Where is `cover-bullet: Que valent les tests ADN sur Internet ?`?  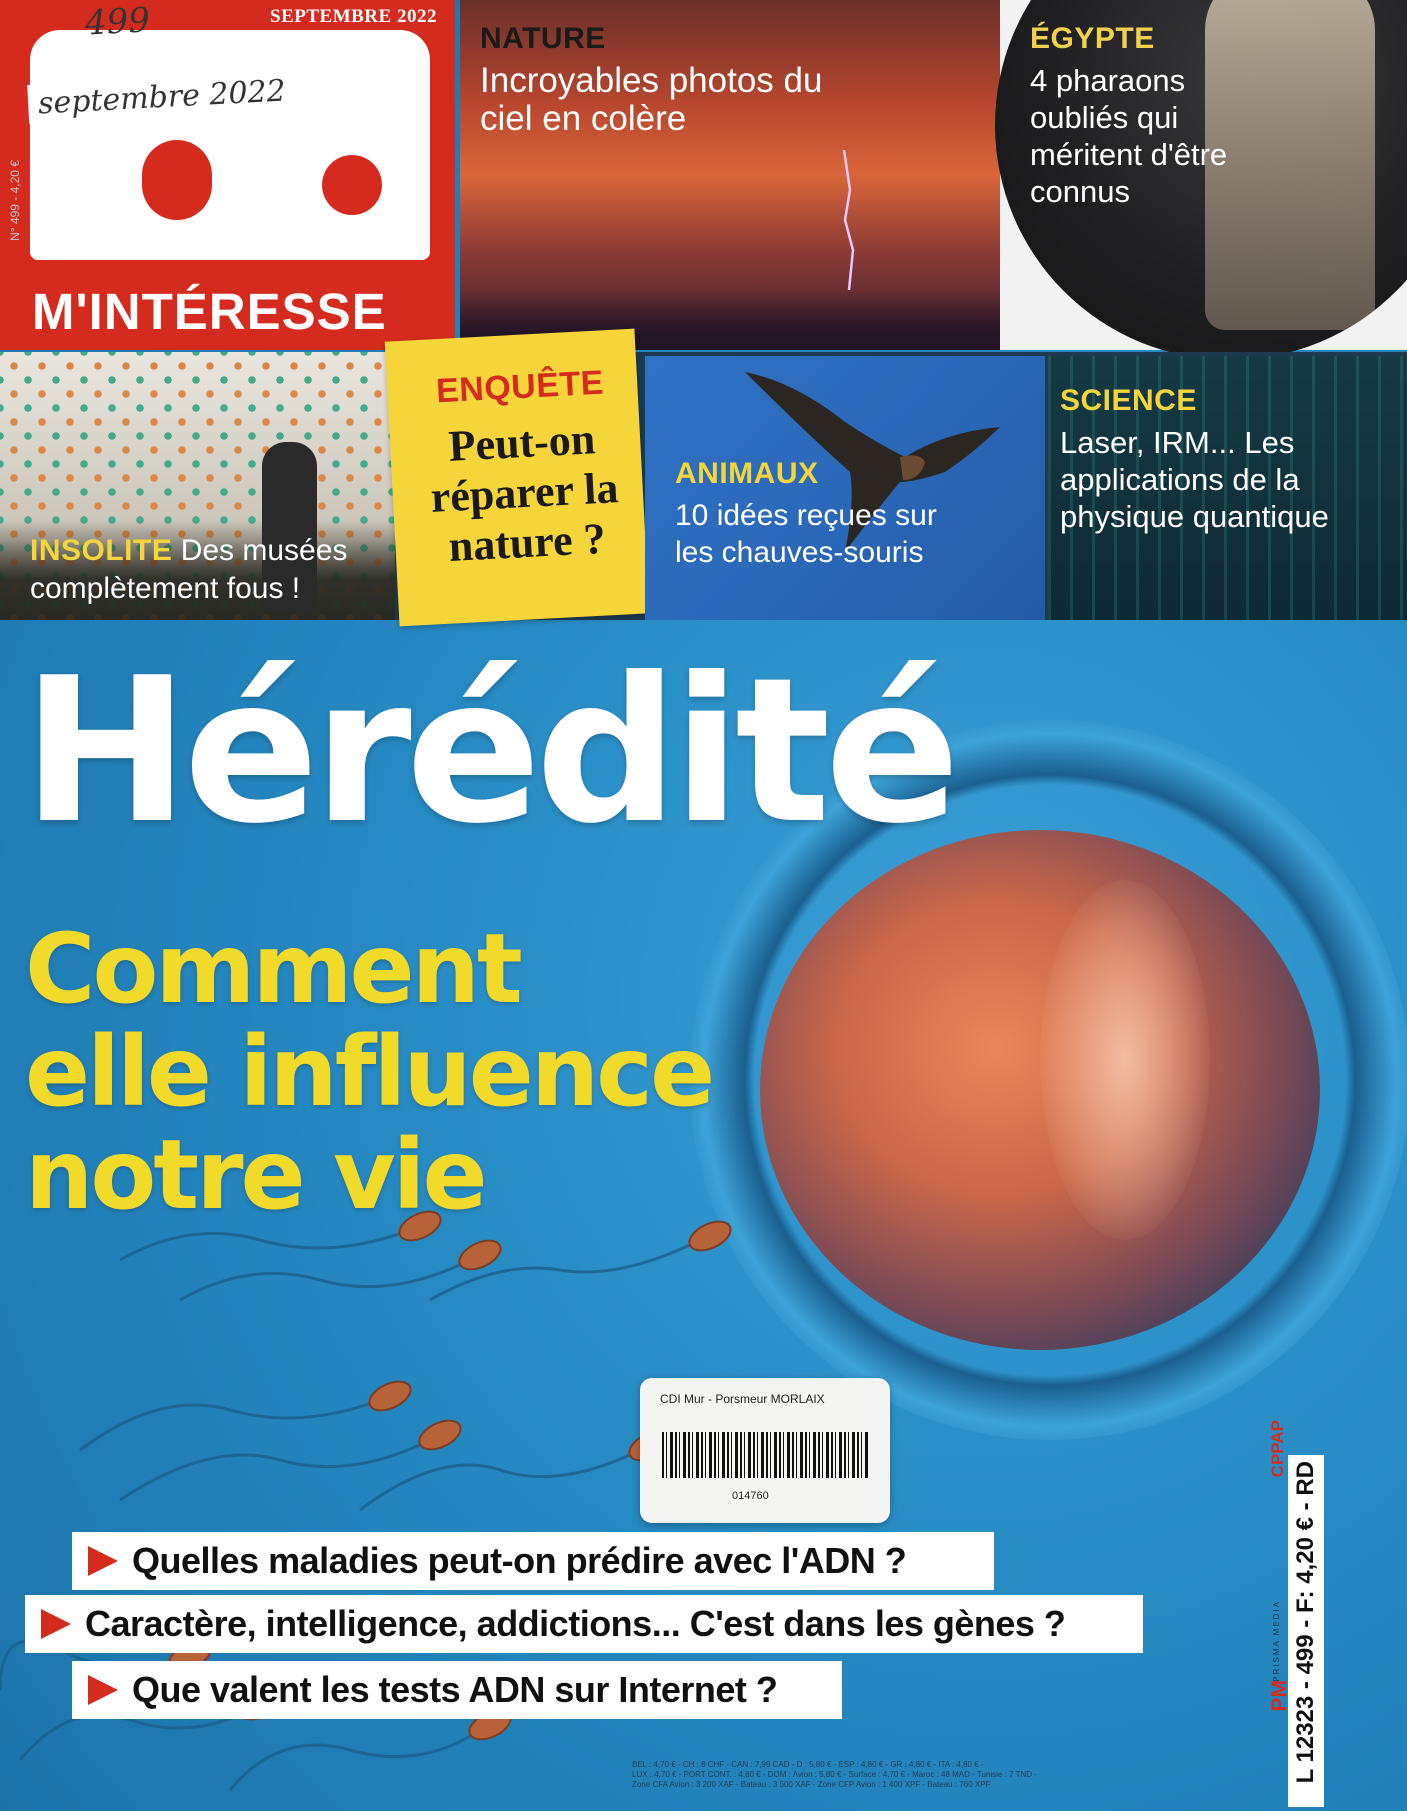 cover-bullet: Que valent les tests ADN sur Internet ? is located at coordinates (457, 1690).